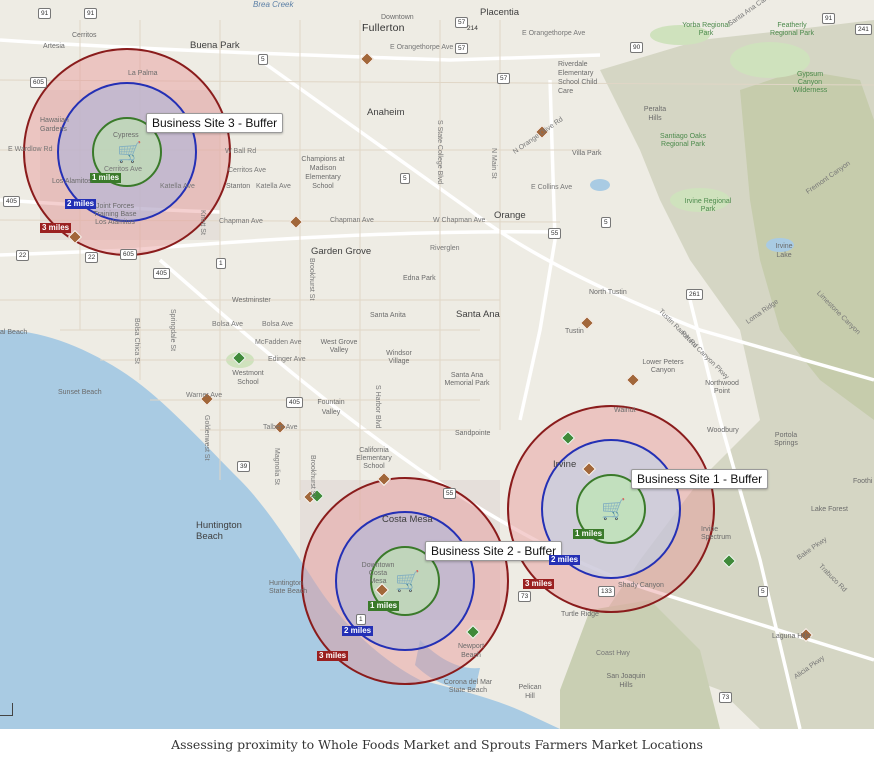 The width and height of the screenshot is (874, 763). I want to click on highway-shield: 90, so click(637, 47).